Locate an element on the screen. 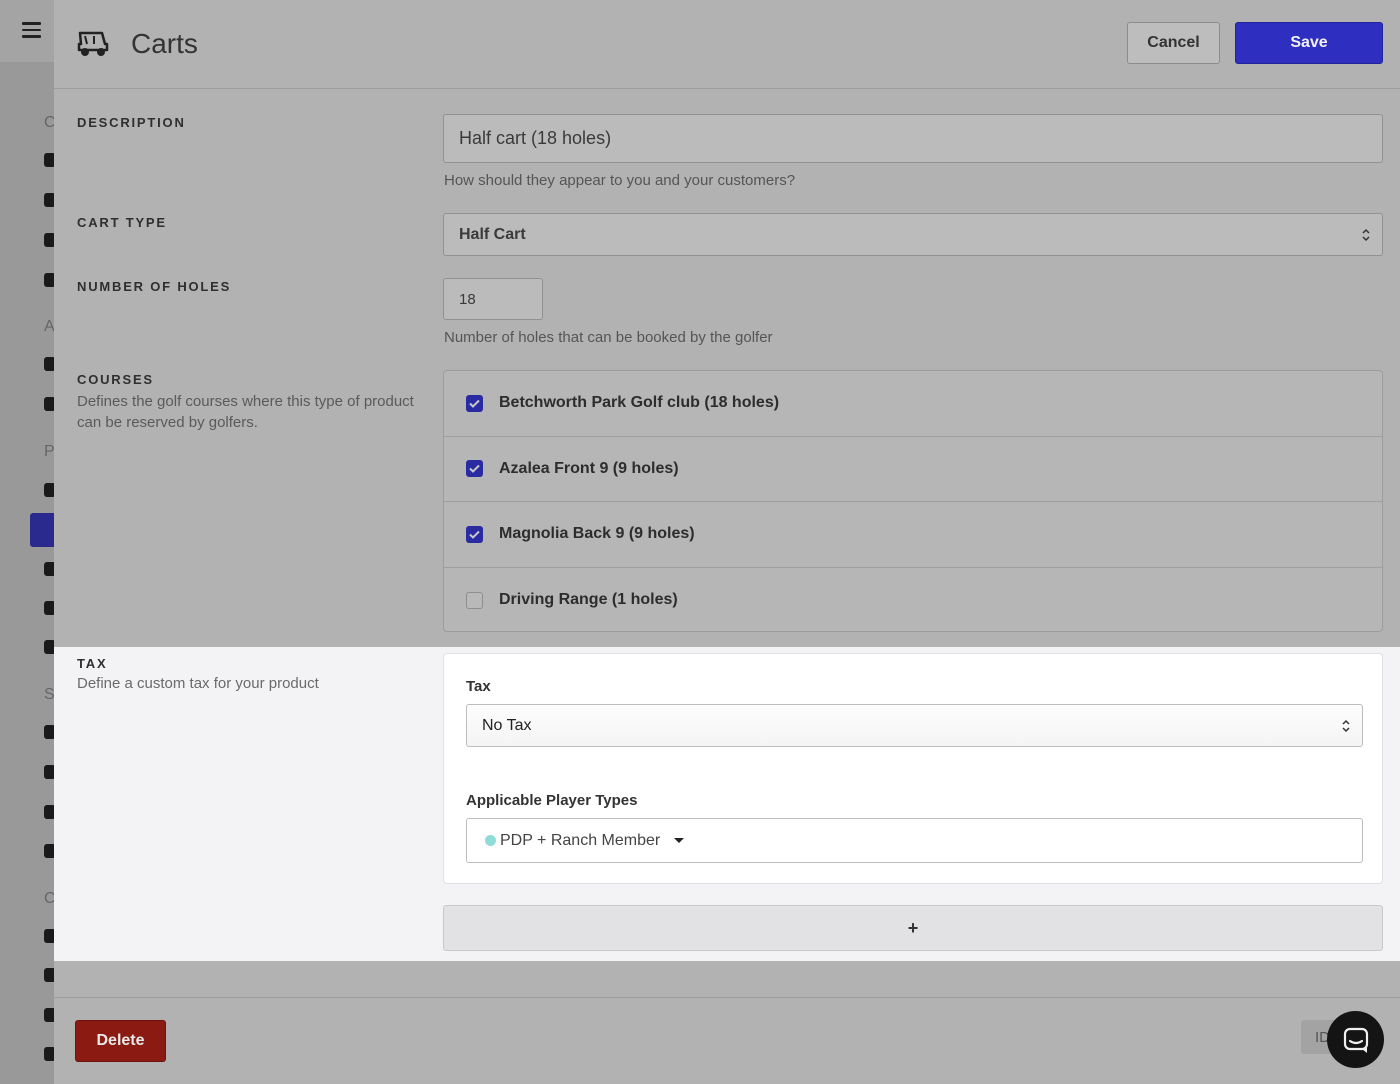 Image resolution: width=1400 pixels, height=1084 pixels. holes-label: NUMBER OF HOLES is located at coordinates (154, 286).